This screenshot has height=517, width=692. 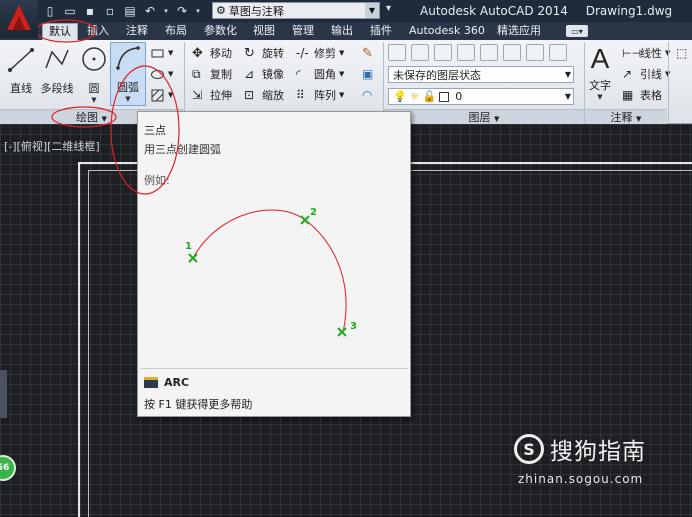 I want to click on layer-lock-icon, so click(x=558, y=52).